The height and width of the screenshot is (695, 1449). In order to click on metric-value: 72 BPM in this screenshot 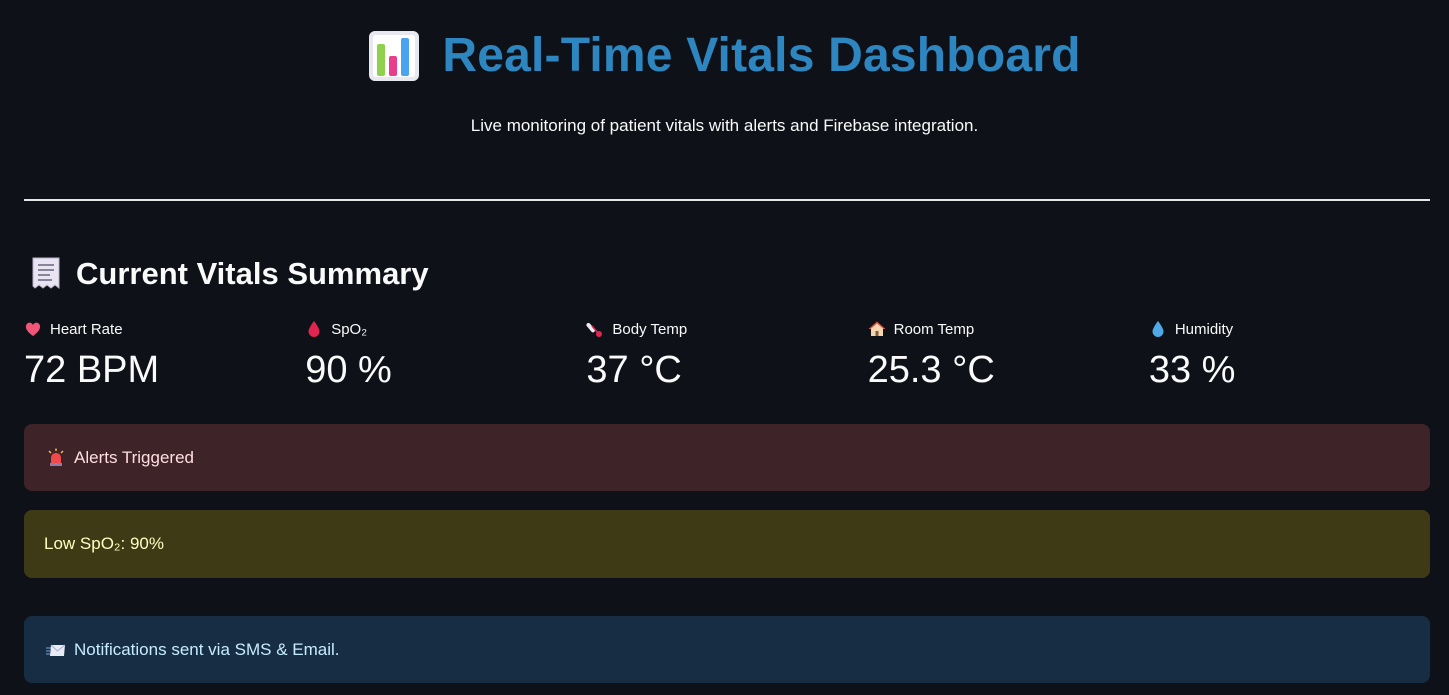, I will do `click(92, 370)`.